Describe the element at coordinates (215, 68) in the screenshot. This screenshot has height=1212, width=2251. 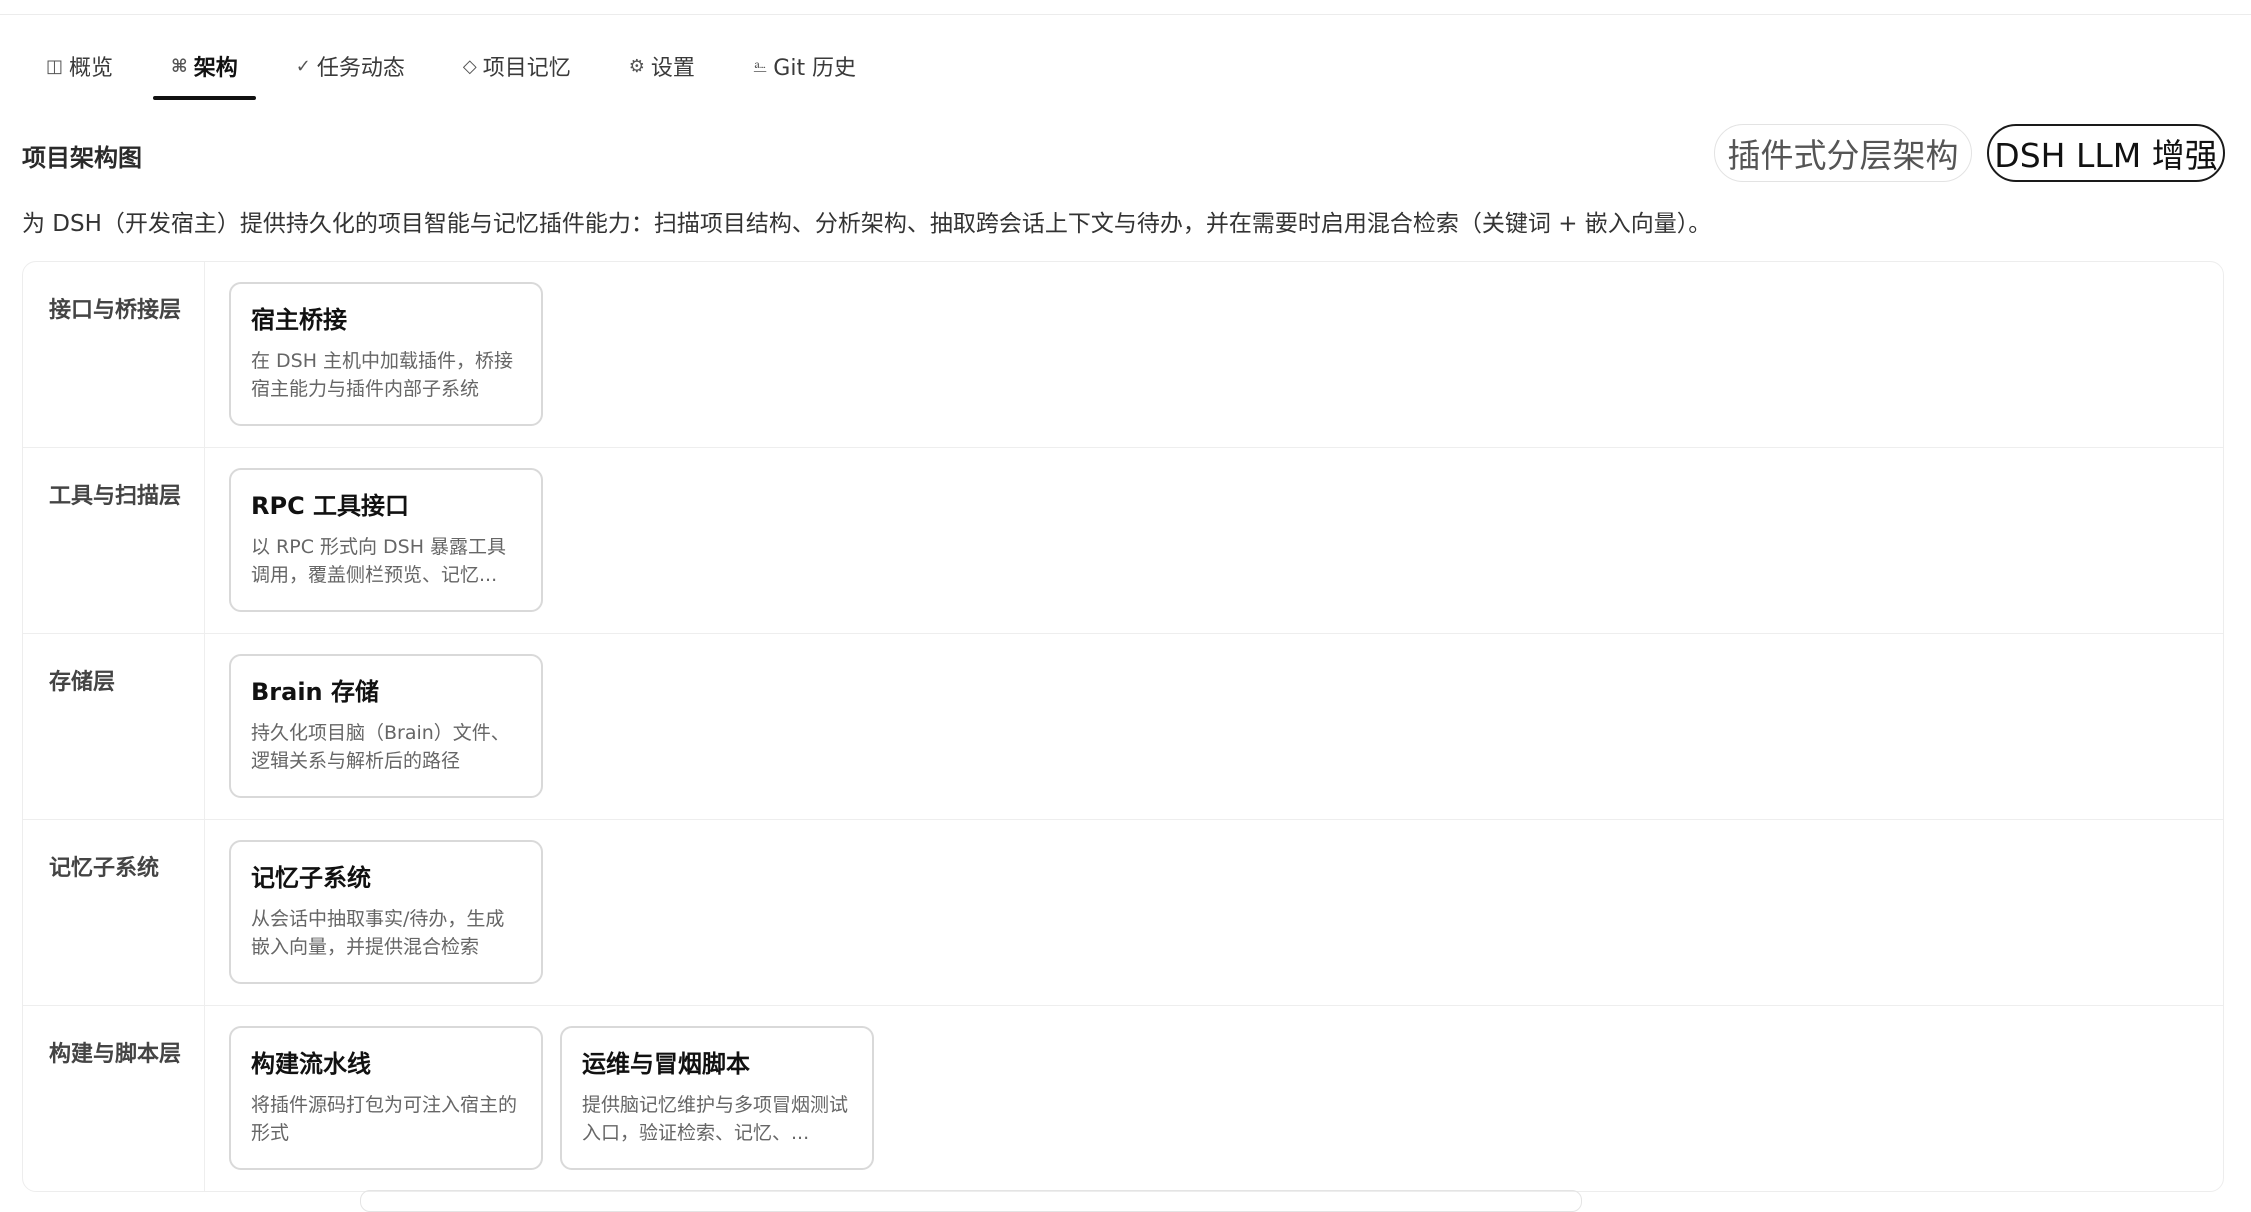
I see `tab-label: 架构` at that location.